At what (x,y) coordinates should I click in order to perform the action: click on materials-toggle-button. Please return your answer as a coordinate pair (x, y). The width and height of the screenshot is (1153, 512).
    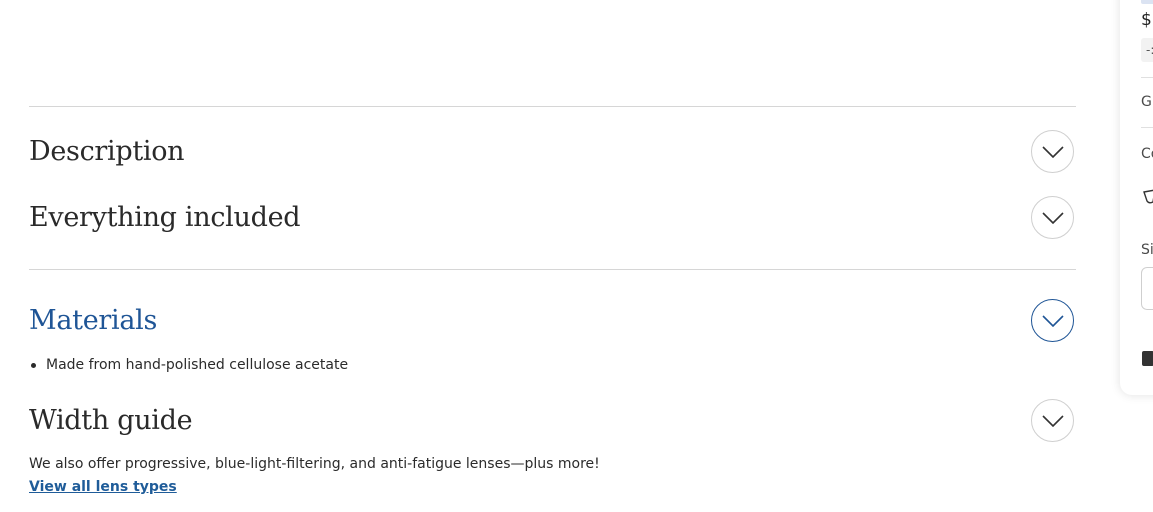
    Looking at the image, I should click on (1052, 320).